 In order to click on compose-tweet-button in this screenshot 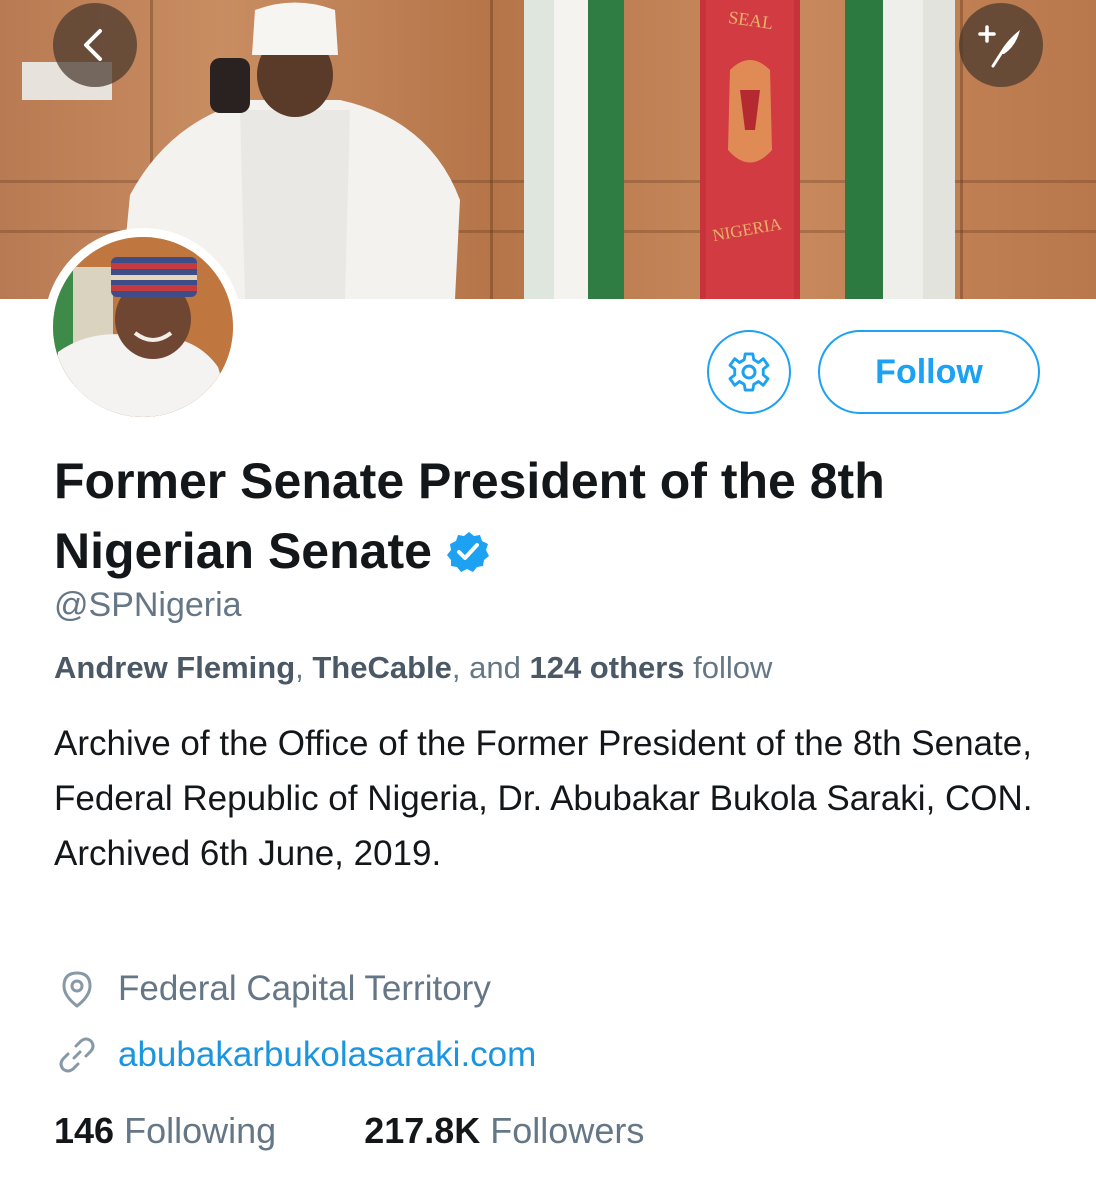, I will do `click(1001, 45)`.